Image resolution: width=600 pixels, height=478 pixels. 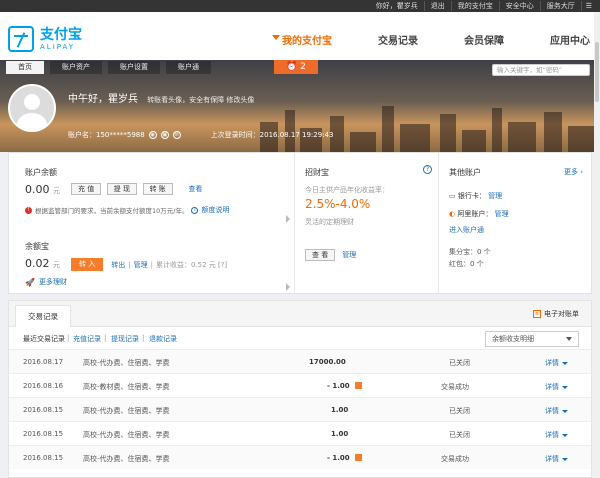 I want to click on warning-icon: !, so click(x=28, y=210).